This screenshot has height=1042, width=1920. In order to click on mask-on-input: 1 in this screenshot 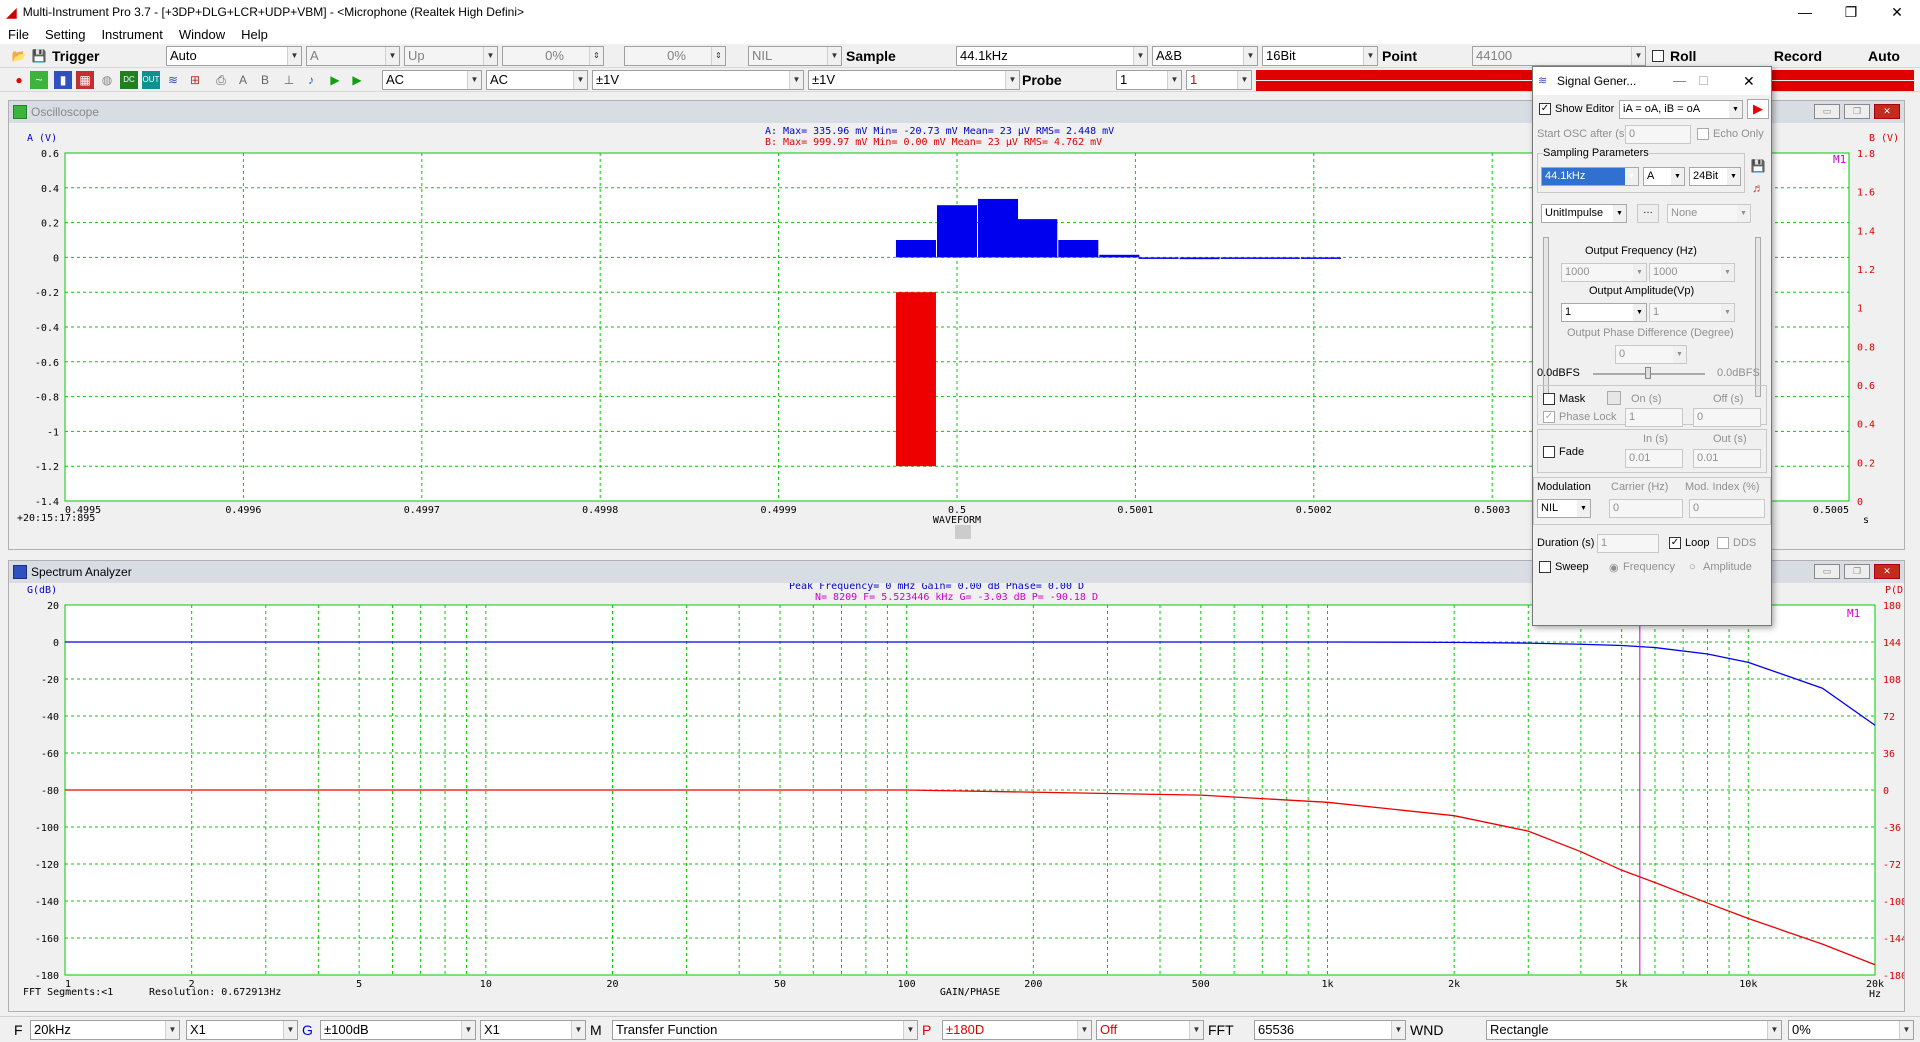, I will do `click(1654, 417)`.